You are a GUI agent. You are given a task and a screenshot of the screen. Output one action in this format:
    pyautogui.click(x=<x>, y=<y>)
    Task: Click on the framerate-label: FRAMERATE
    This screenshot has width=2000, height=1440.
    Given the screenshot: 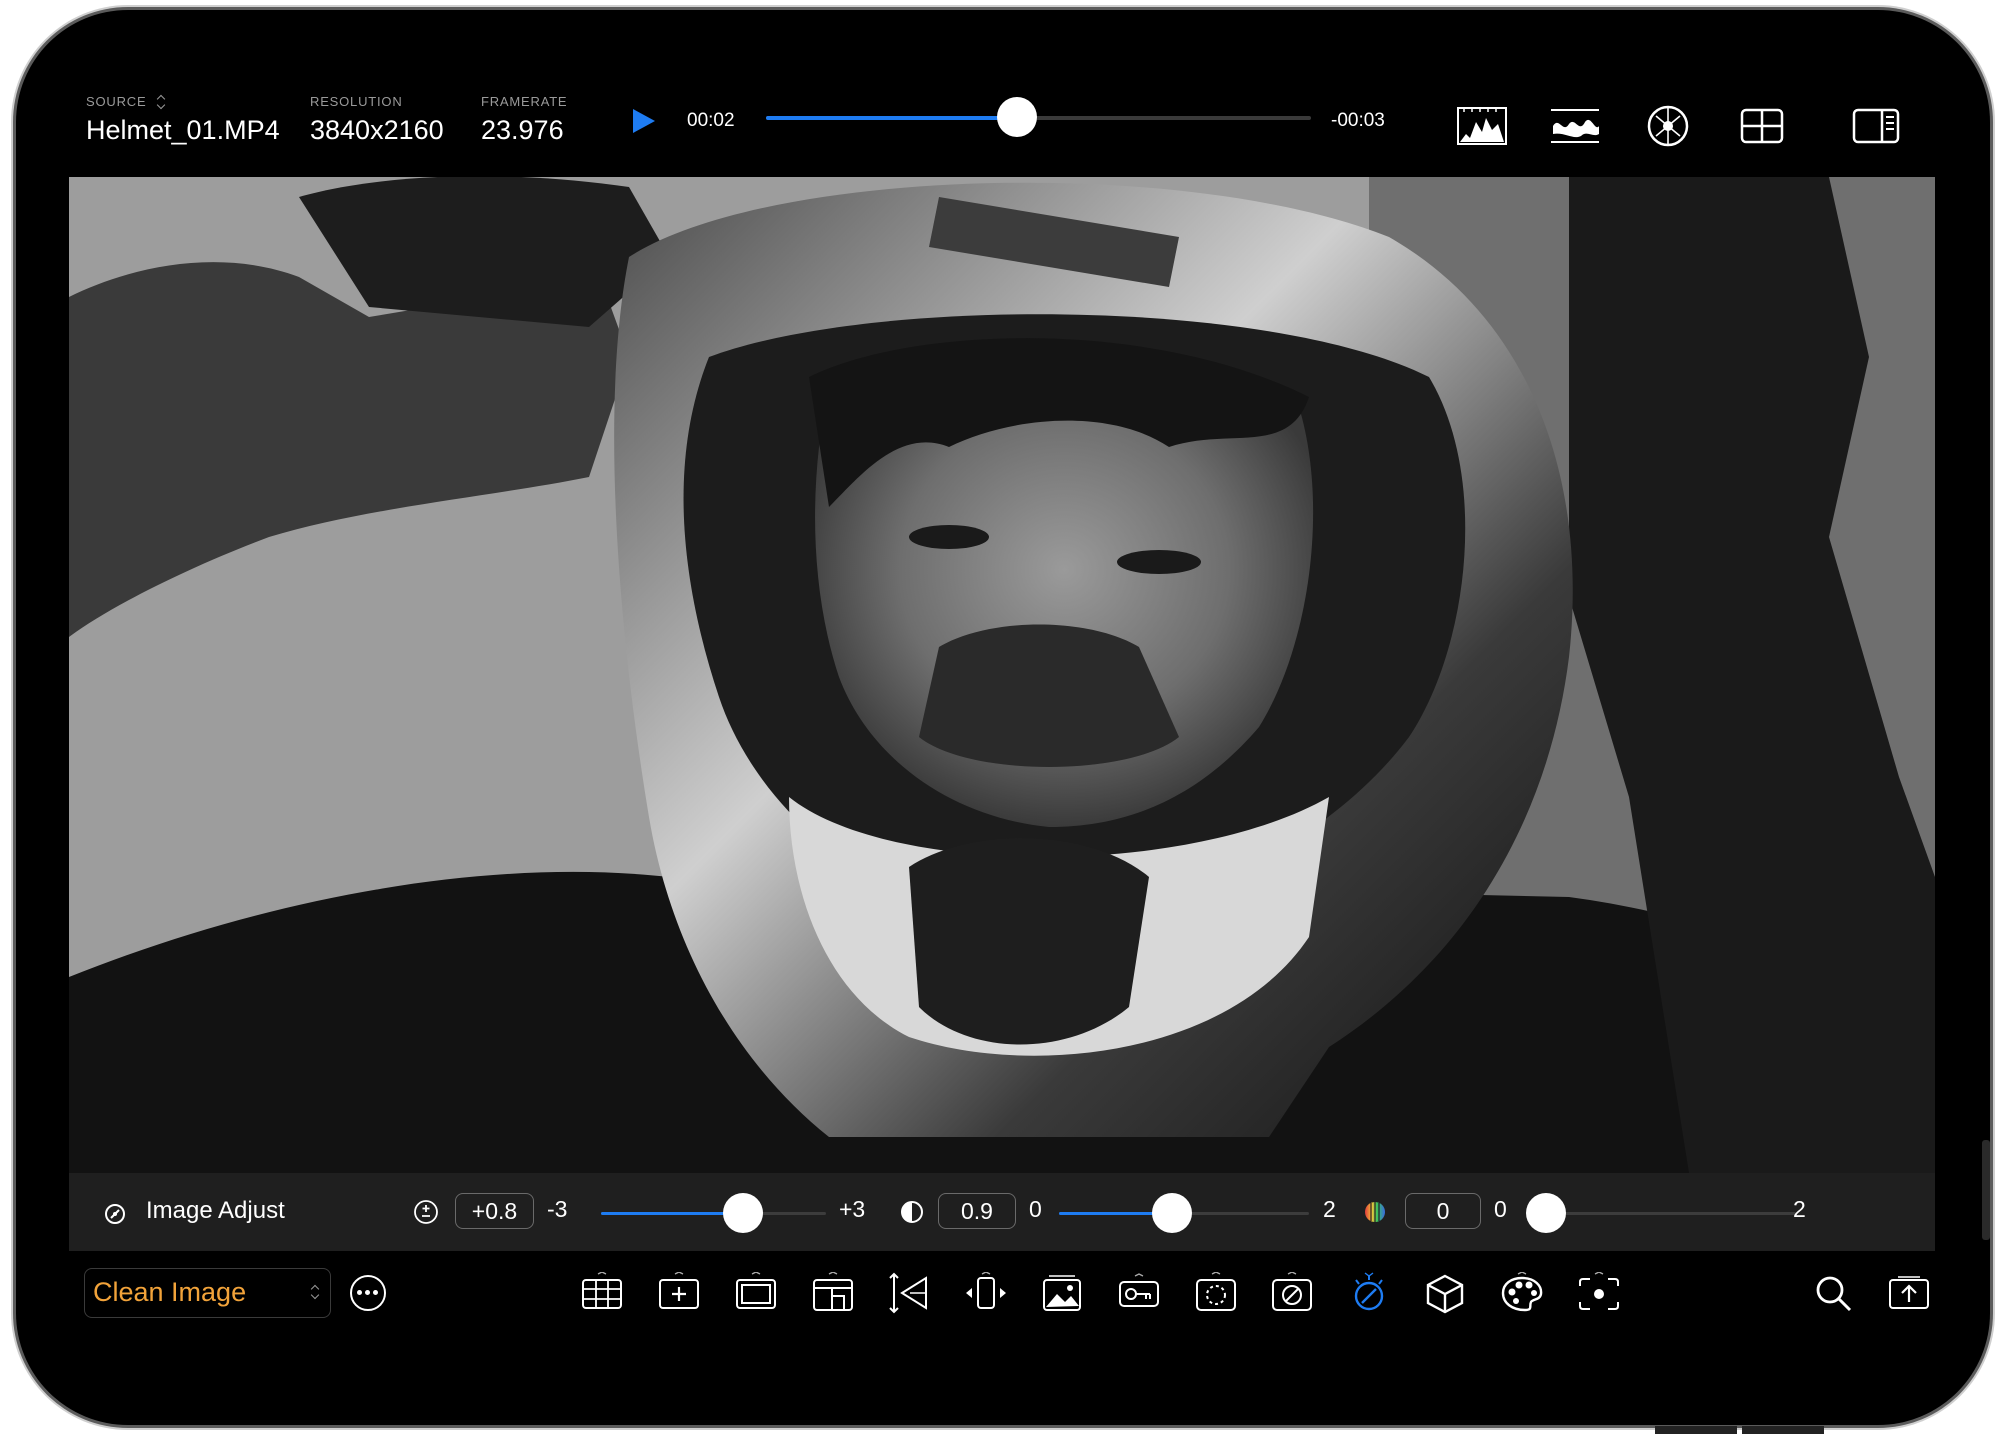 What is the action you would take?
    pyautogui.click(x=524, y=101)
    